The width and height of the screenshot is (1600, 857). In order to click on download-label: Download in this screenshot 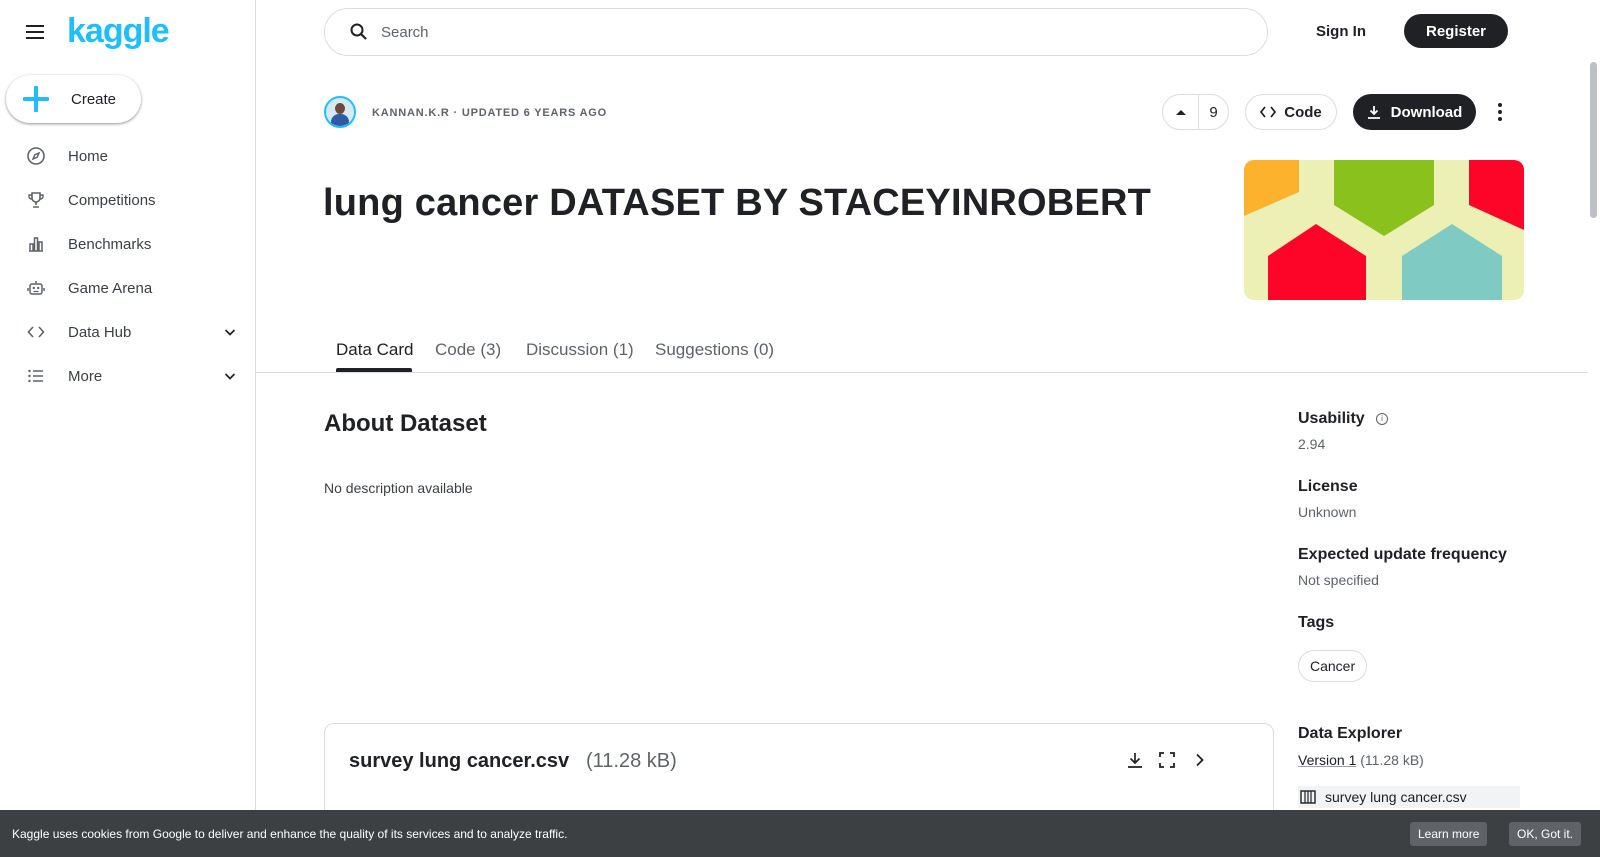, I will do `click(1426, 112)`.